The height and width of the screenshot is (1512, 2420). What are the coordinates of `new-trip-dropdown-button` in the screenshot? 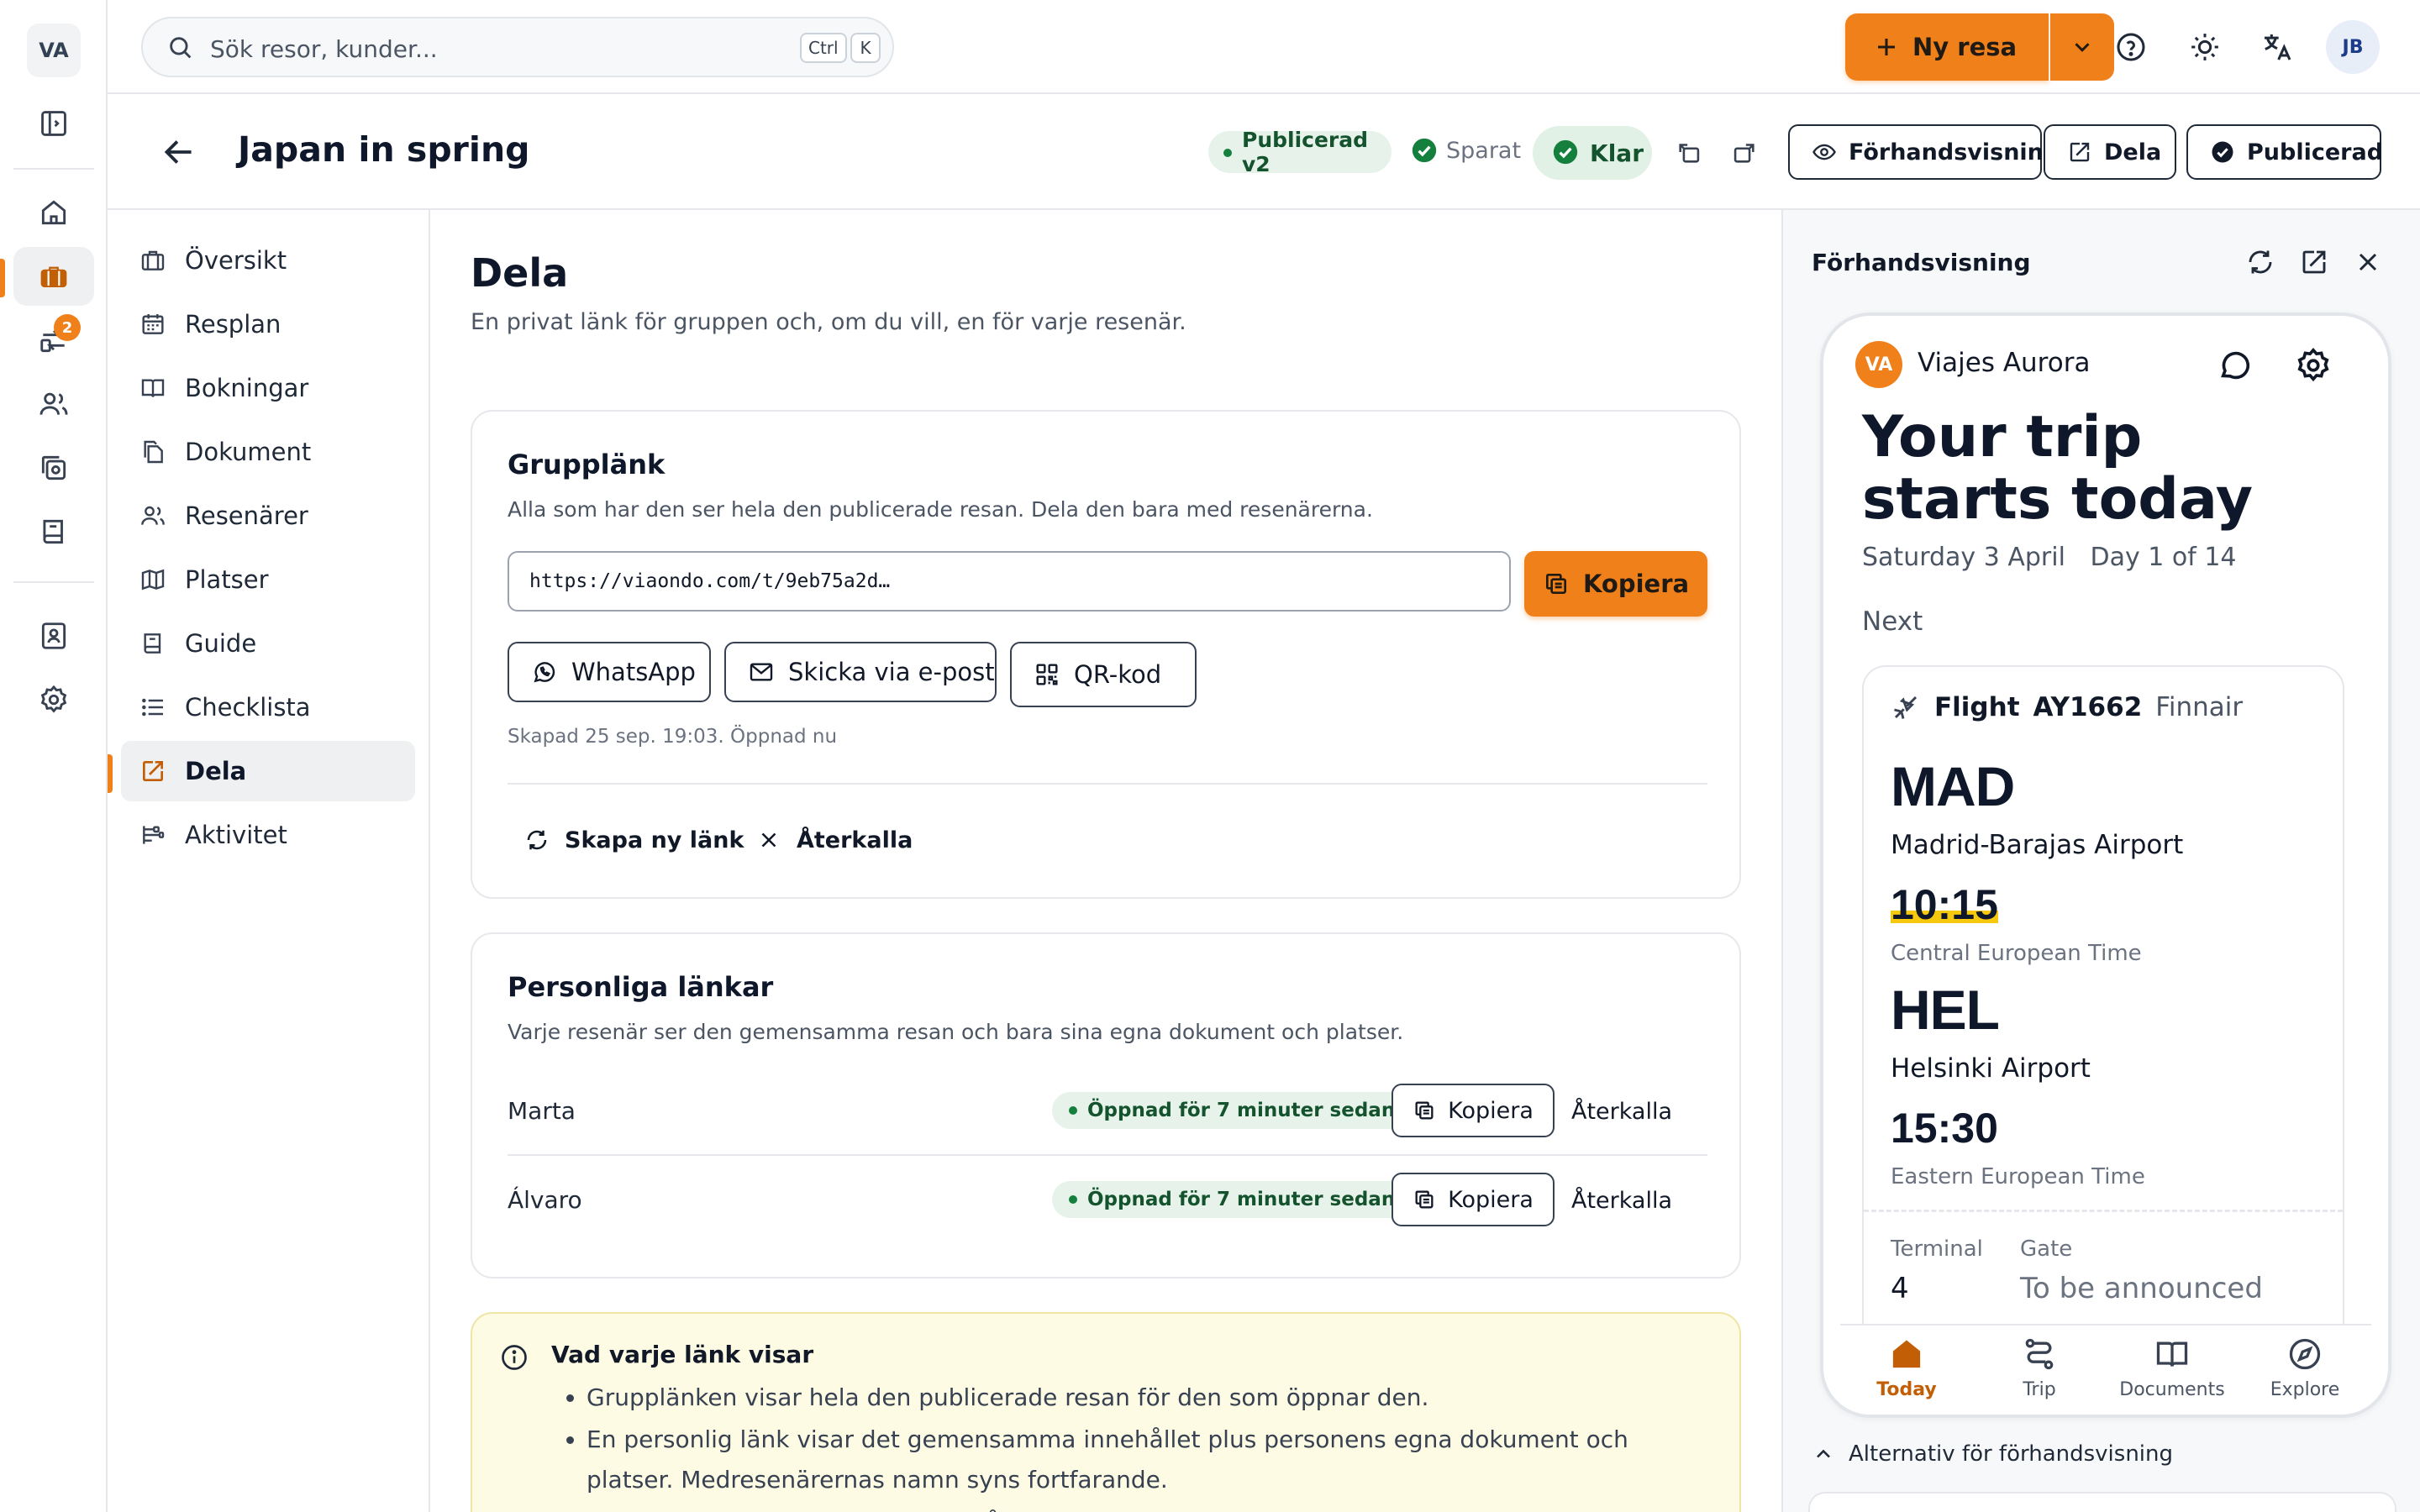 It's located at (2082, 47).